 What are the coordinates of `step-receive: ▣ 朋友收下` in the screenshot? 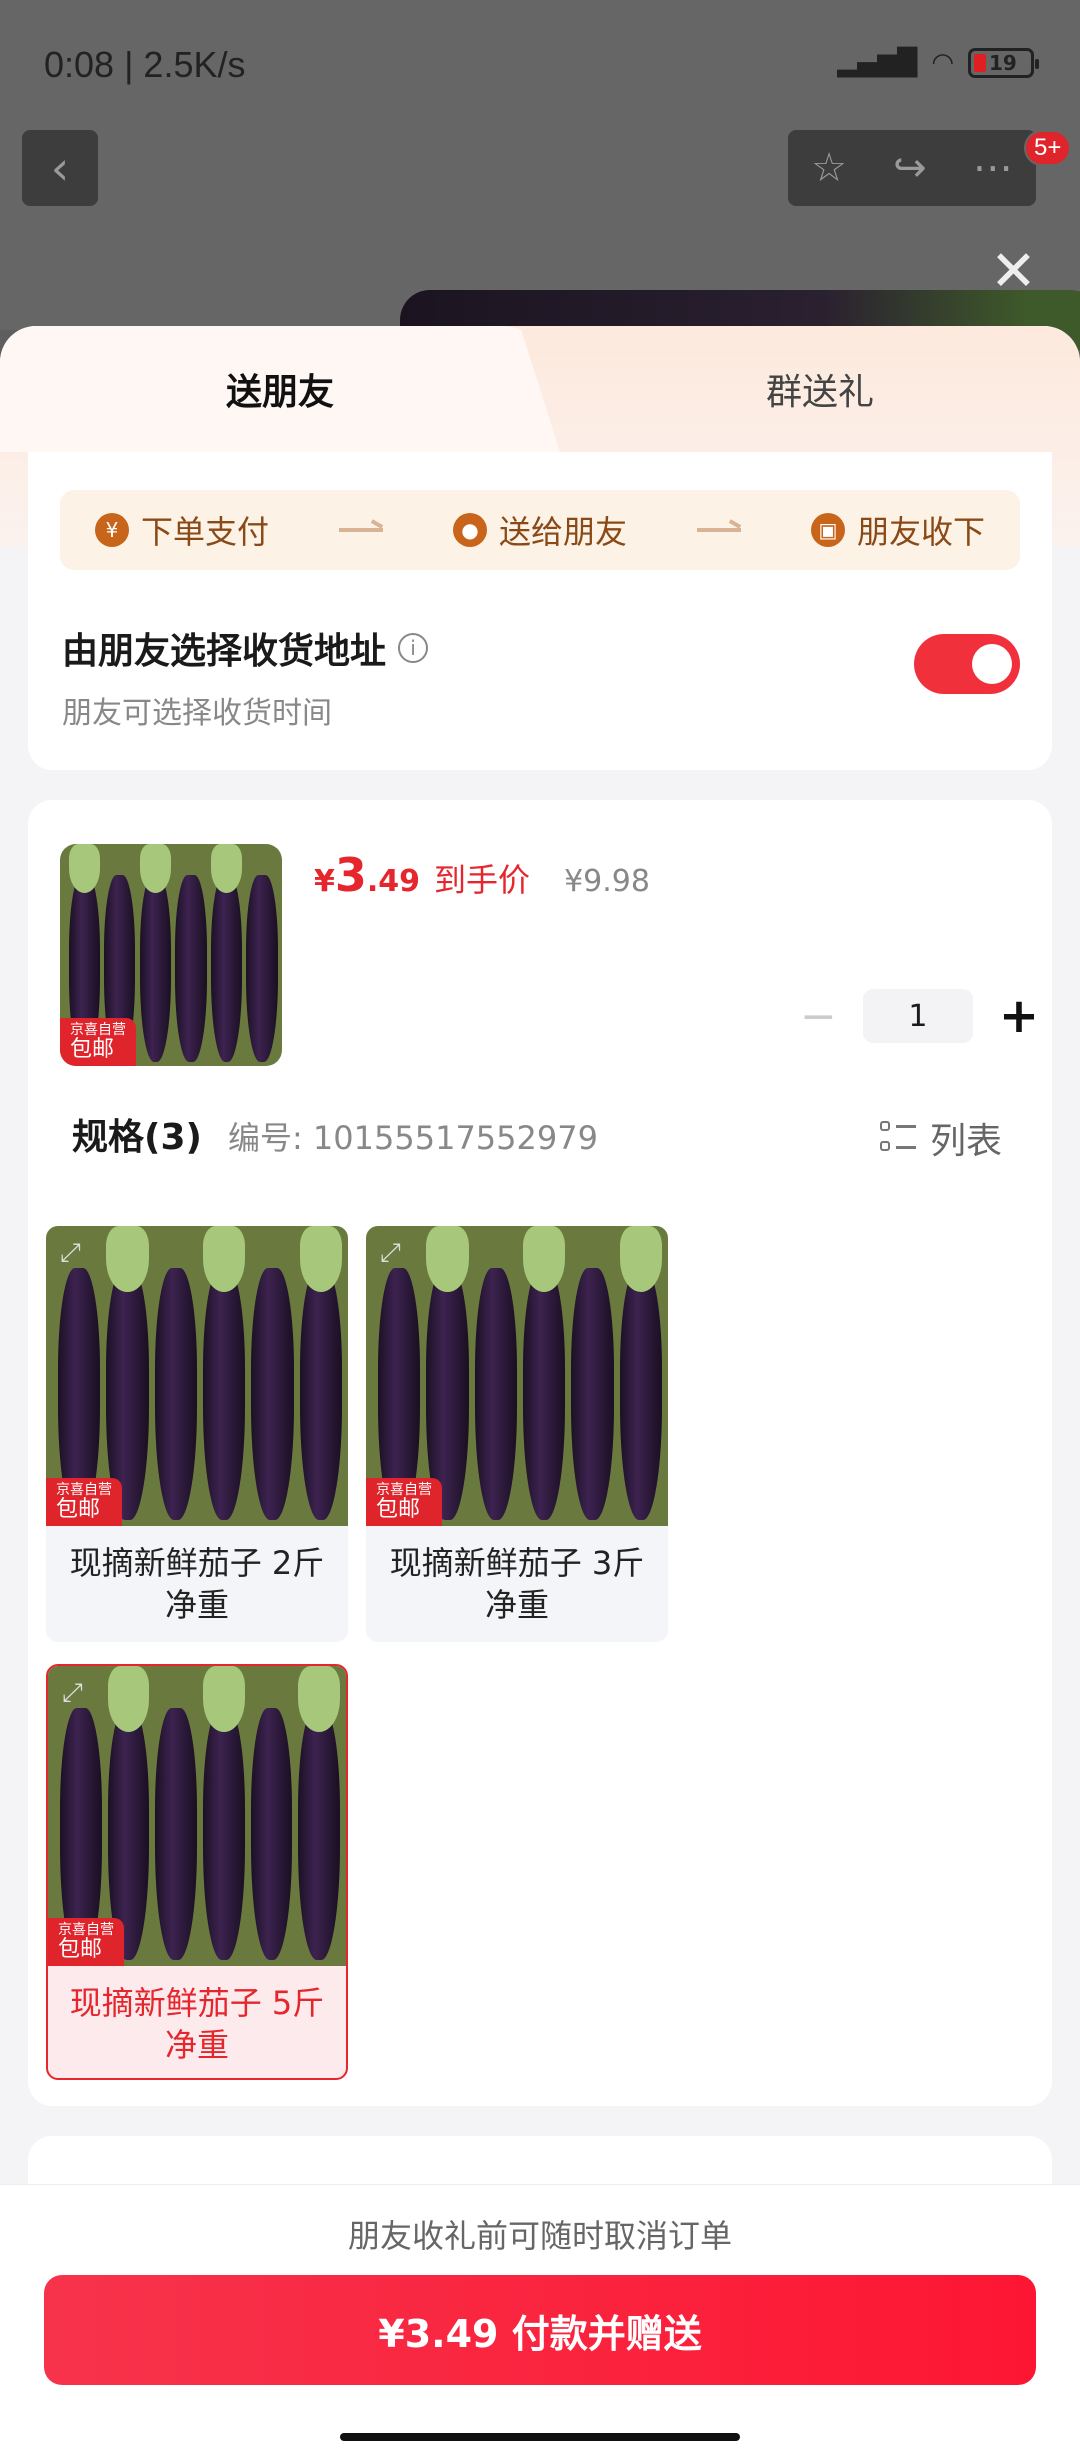 It's located at (897, 530).